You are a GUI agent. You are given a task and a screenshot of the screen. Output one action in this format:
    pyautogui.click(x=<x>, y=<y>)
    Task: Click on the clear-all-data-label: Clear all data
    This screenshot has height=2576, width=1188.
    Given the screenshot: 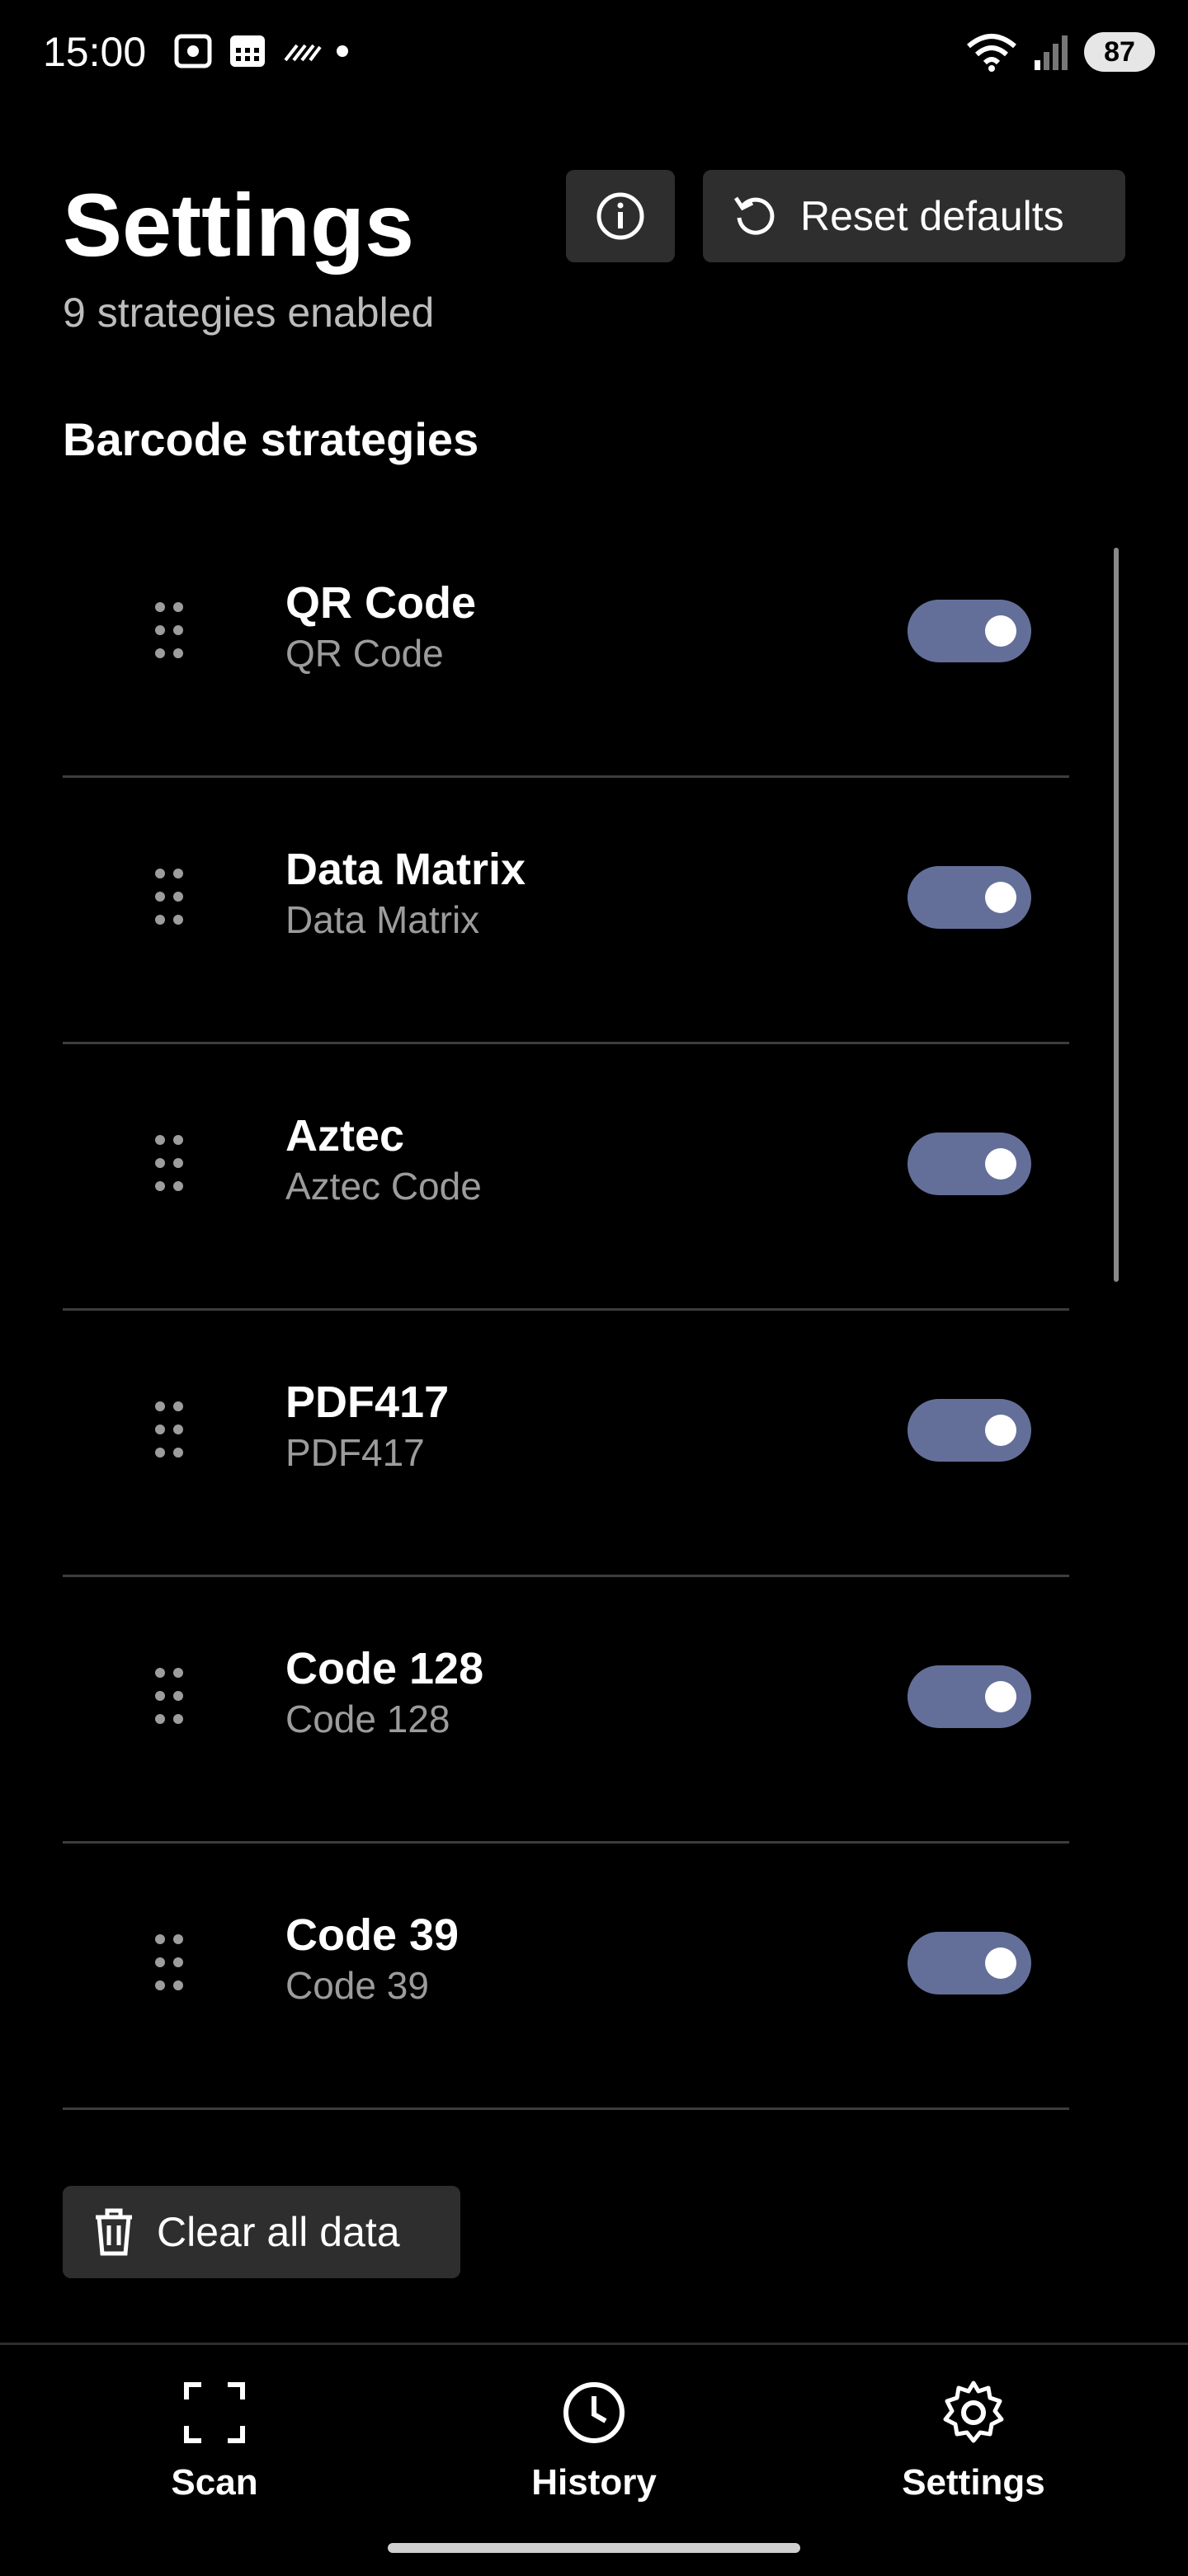 What is the action you would take?
    pyautogui.click(x=278, y=2232)
    